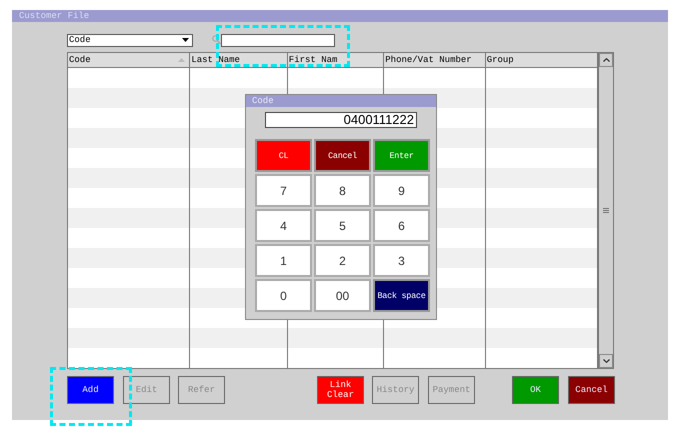 Image resolution: width=675 pixels, height=427 pixels. I want to click on dialog-title: Code, so click(341, 101).